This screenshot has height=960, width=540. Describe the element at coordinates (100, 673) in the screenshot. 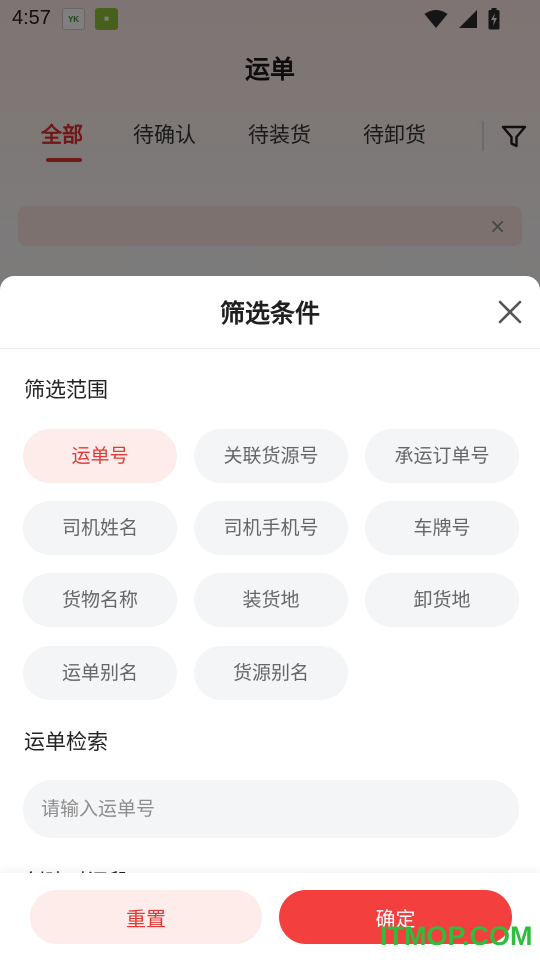

I see `scope-option-waybill-alias: 运单别名` at that location.